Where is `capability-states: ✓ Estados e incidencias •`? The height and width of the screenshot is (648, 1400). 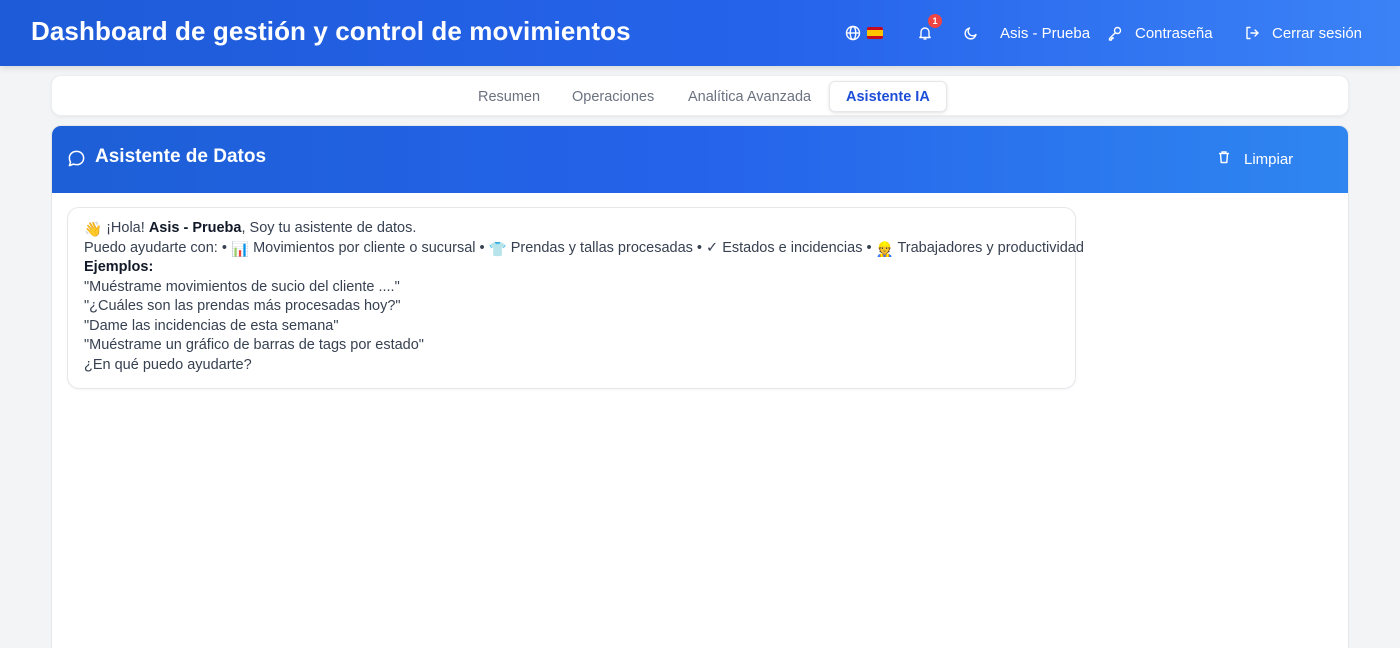 capability-states: ✓ Estados e incidencias • is located at coordinates (789, 248).